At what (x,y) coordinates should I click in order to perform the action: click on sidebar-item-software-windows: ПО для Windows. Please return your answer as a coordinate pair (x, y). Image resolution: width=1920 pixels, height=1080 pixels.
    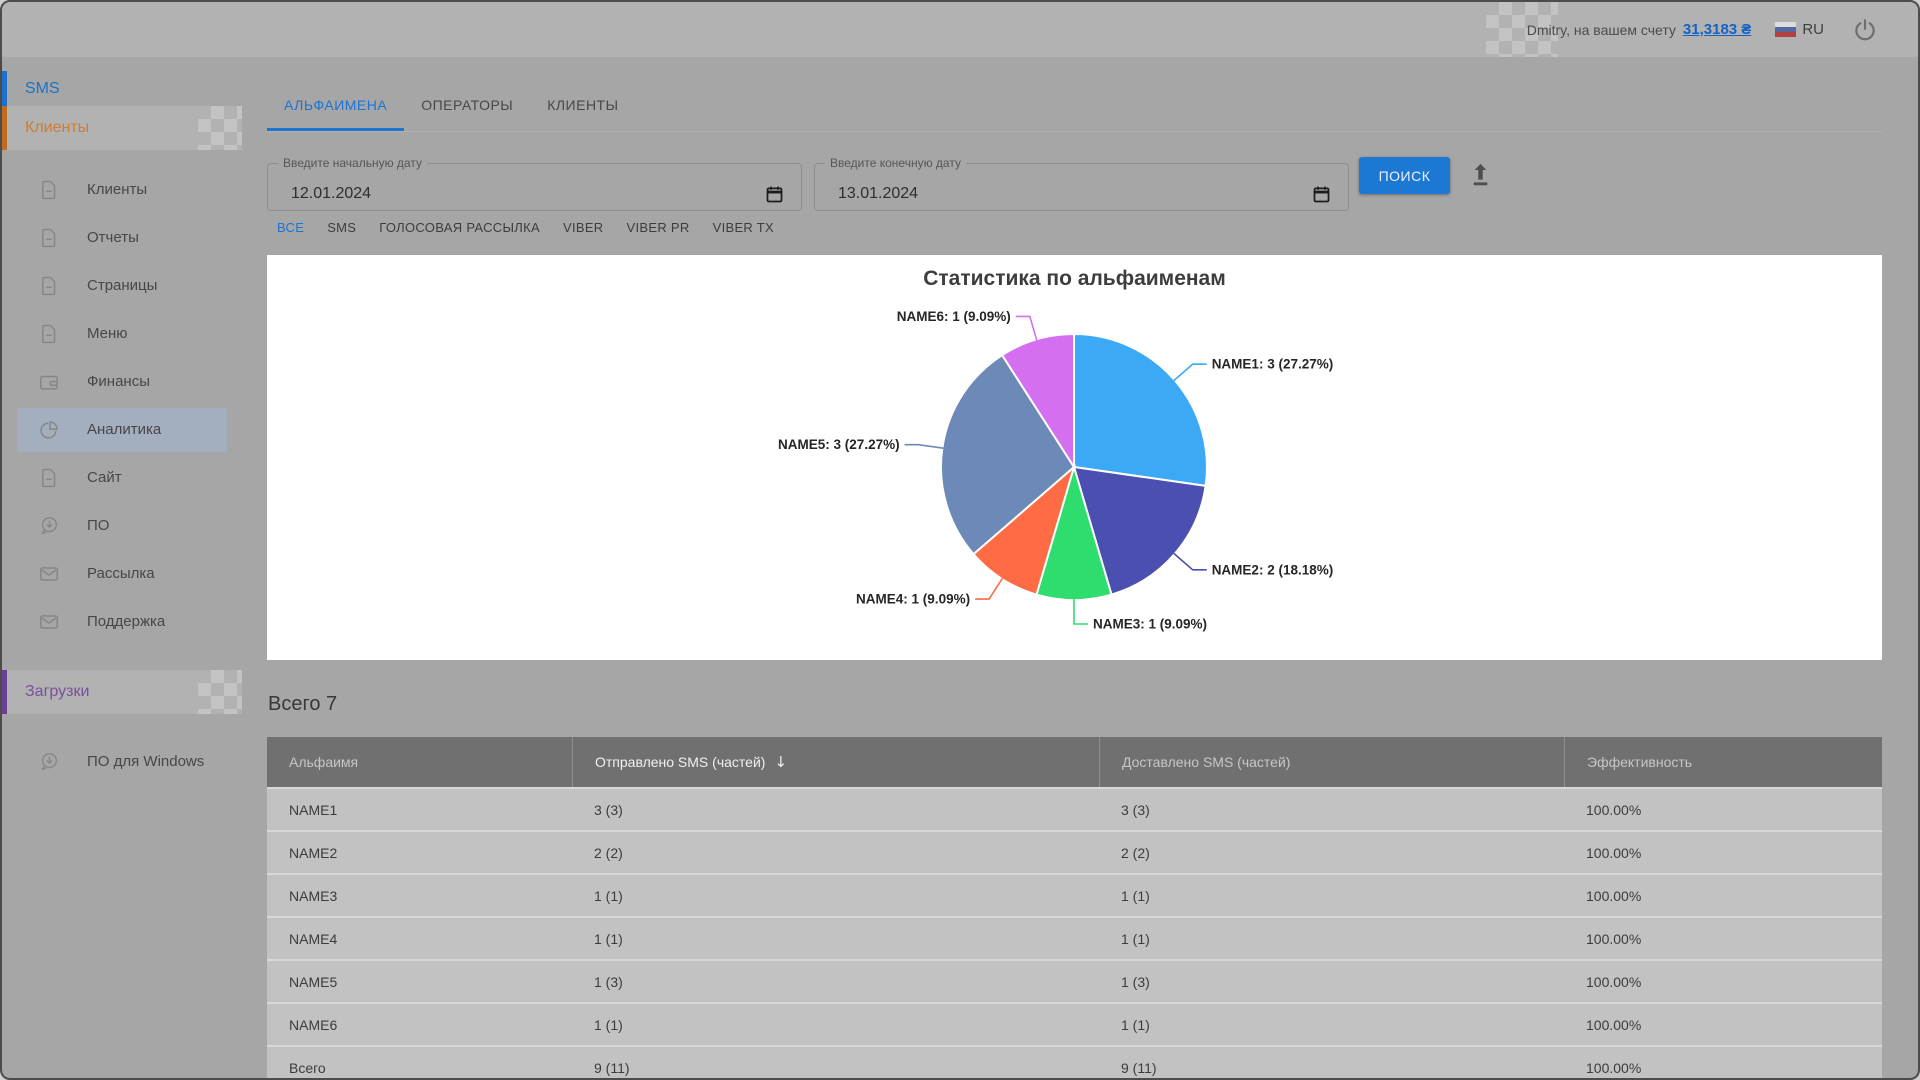
    Looking at the image, I should click on (124, 762).